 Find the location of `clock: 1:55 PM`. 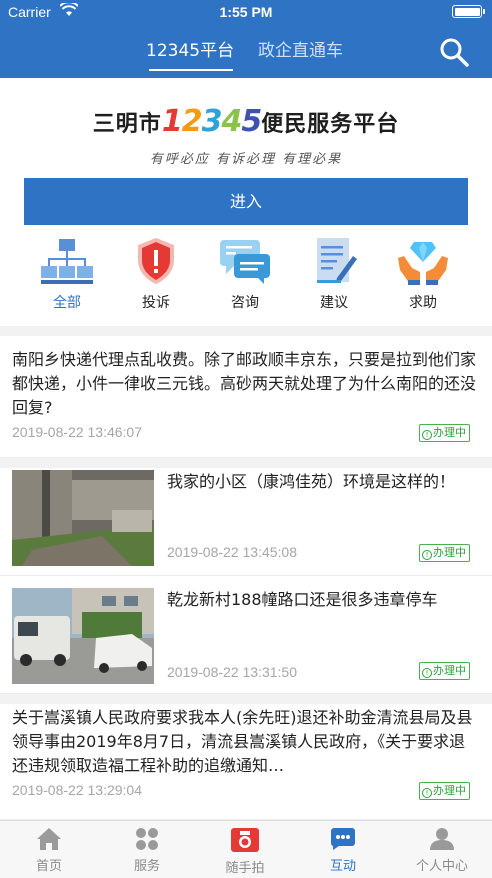

clock: 1:55 PM is located at coordinates (246, 12).